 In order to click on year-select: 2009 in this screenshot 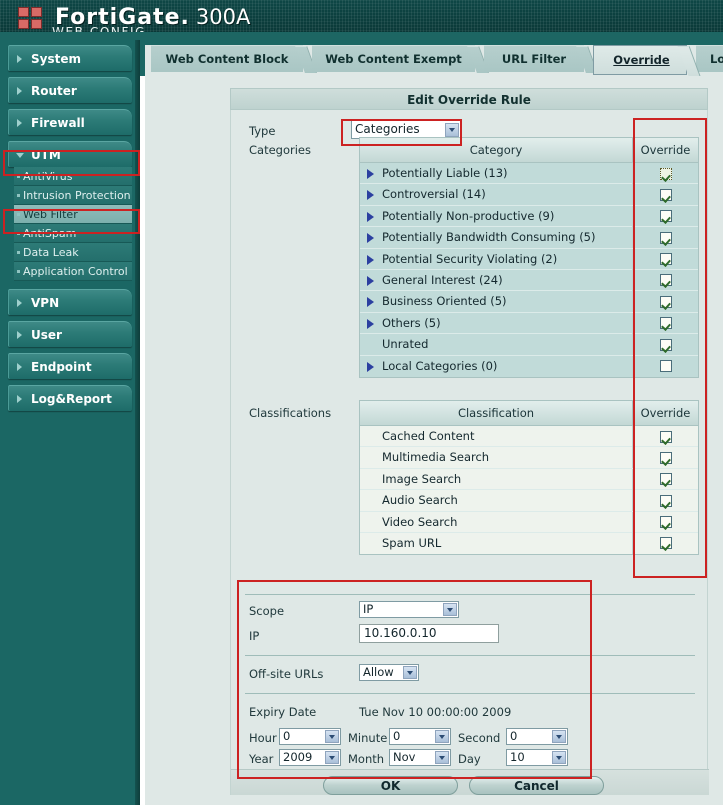, I will do `click(310, 757)`.